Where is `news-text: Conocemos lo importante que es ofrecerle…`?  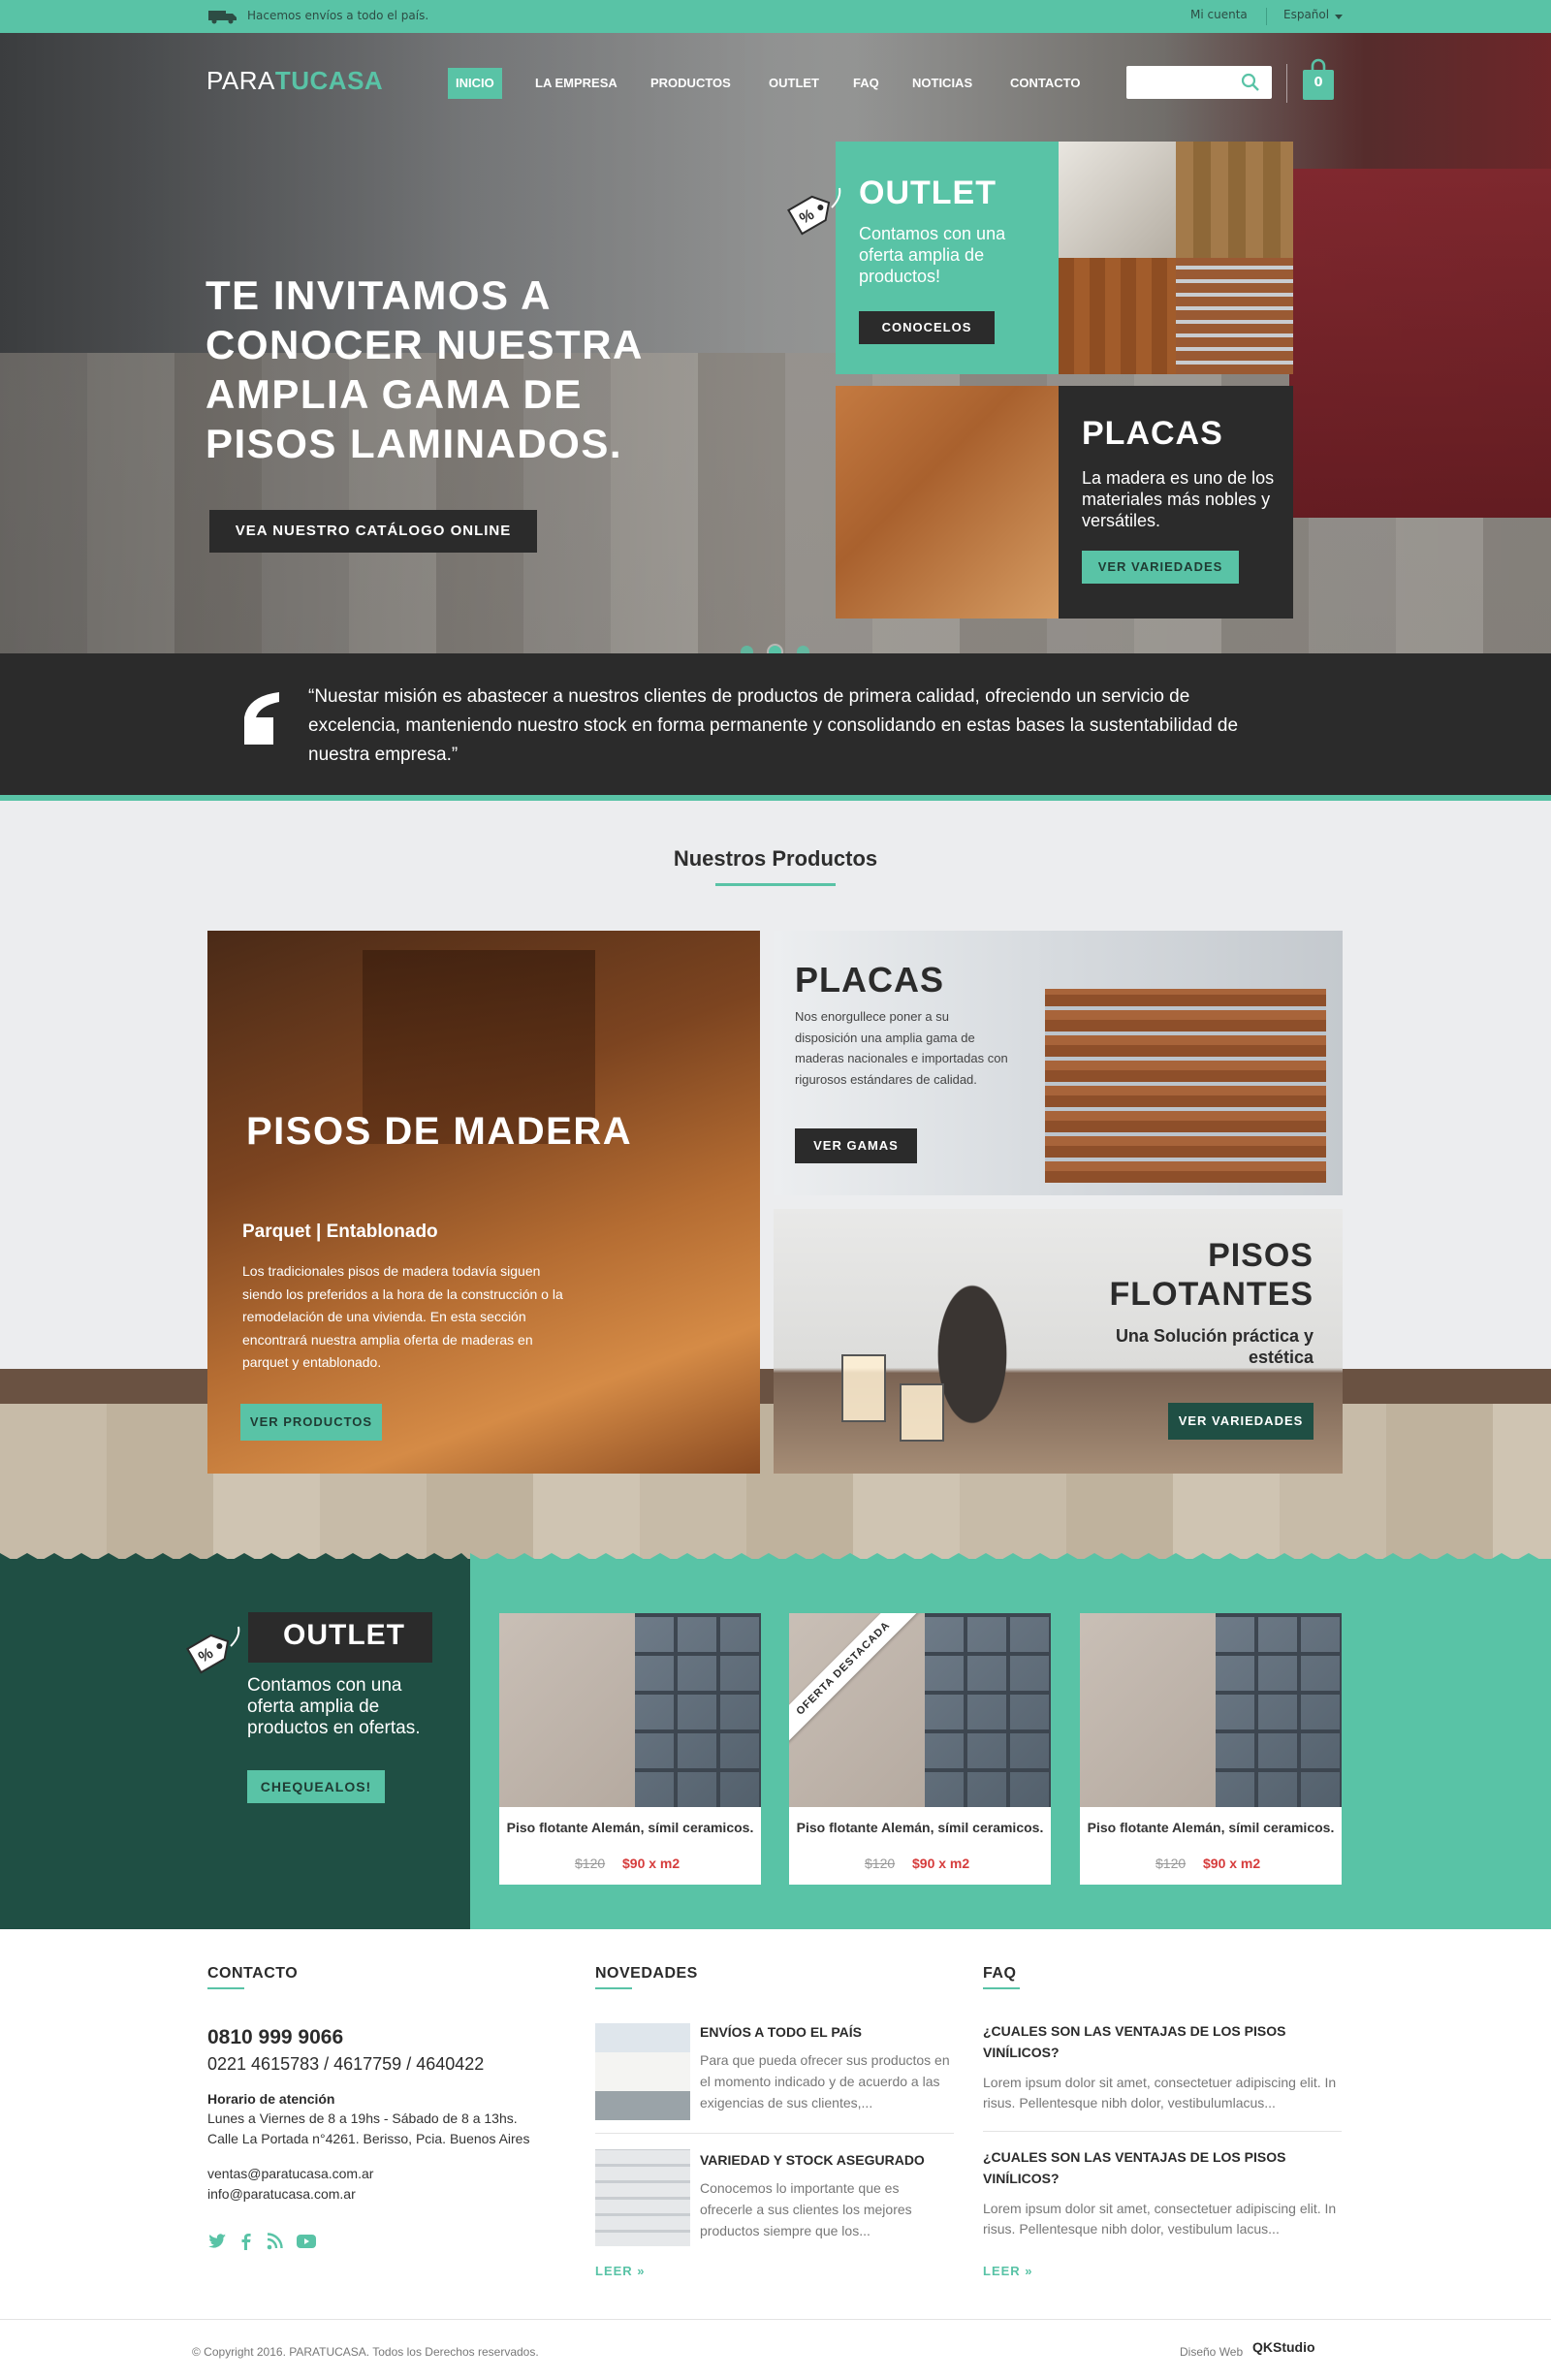
news-text: Conocemos lo importante que es ofrecerle… is located at coordinates (806, 2209).